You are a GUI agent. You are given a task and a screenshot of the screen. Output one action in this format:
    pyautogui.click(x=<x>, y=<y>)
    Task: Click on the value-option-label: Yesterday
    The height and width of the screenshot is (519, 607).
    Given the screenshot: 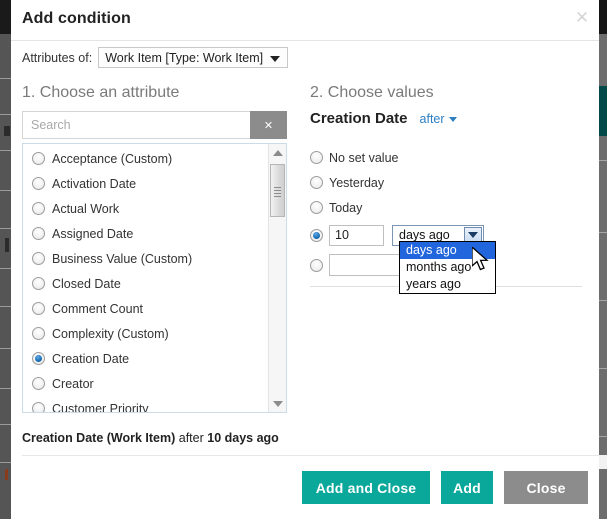 What is the action you would take?
    pyautogui.click(x=357, y=182)
    